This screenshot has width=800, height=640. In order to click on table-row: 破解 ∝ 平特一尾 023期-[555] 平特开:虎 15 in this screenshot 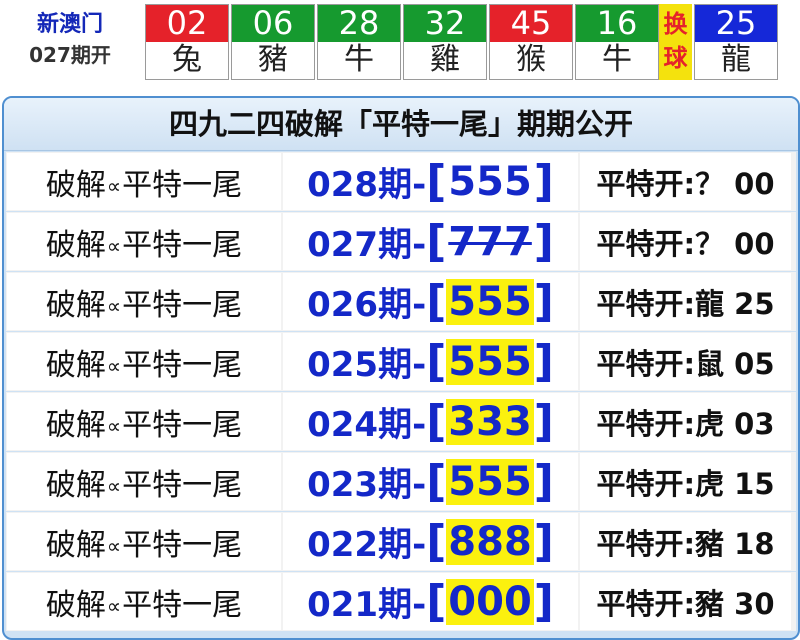, I will do `click(401, 481)`.